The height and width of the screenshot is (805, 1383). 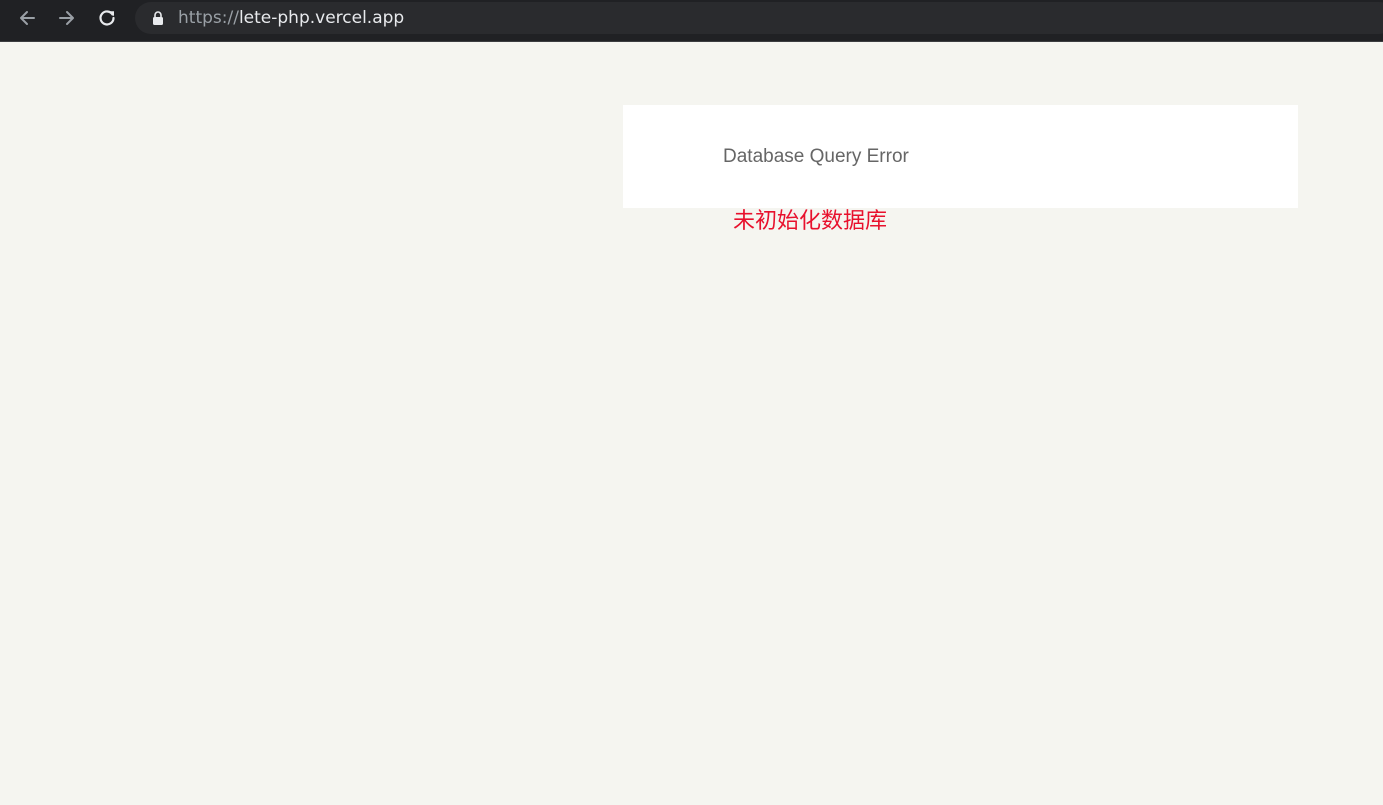 I want to click on url-host: lete-php.vercel.app, so click(x=321, y=18).